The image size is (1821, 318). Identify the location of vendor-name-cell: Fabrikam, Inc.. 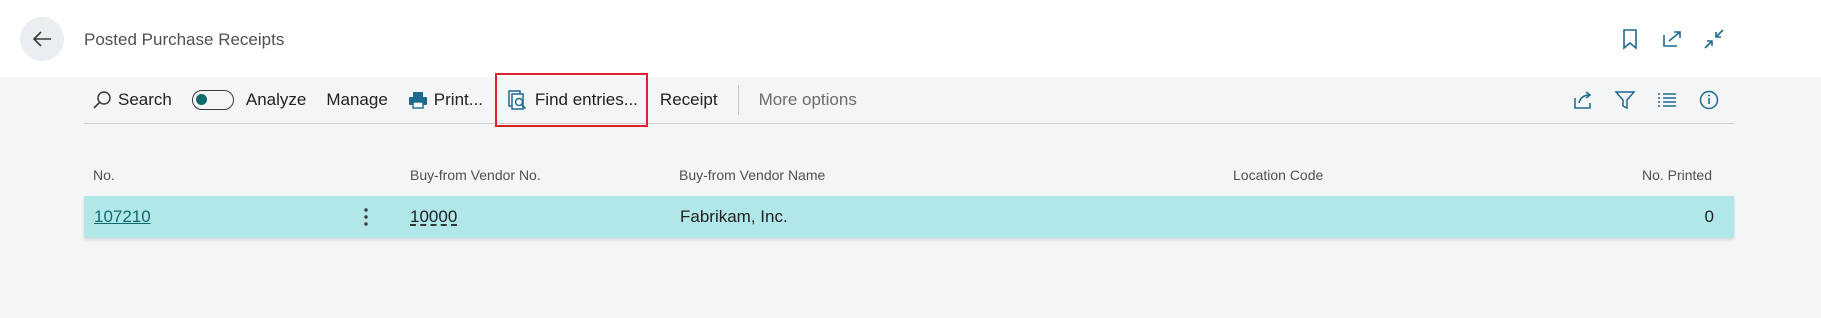
(734, 216).